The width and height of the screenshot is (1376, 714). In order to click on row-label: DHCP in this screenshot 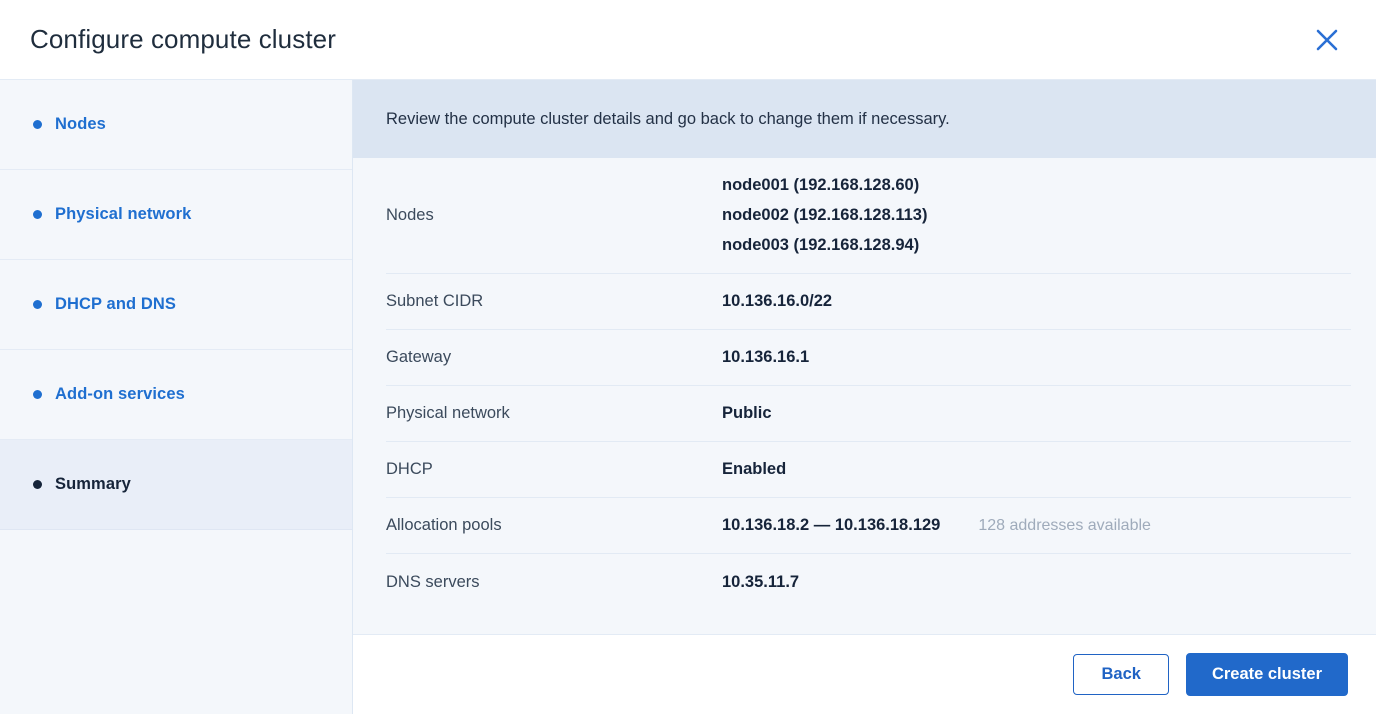, I will do `click(409, 469)`.